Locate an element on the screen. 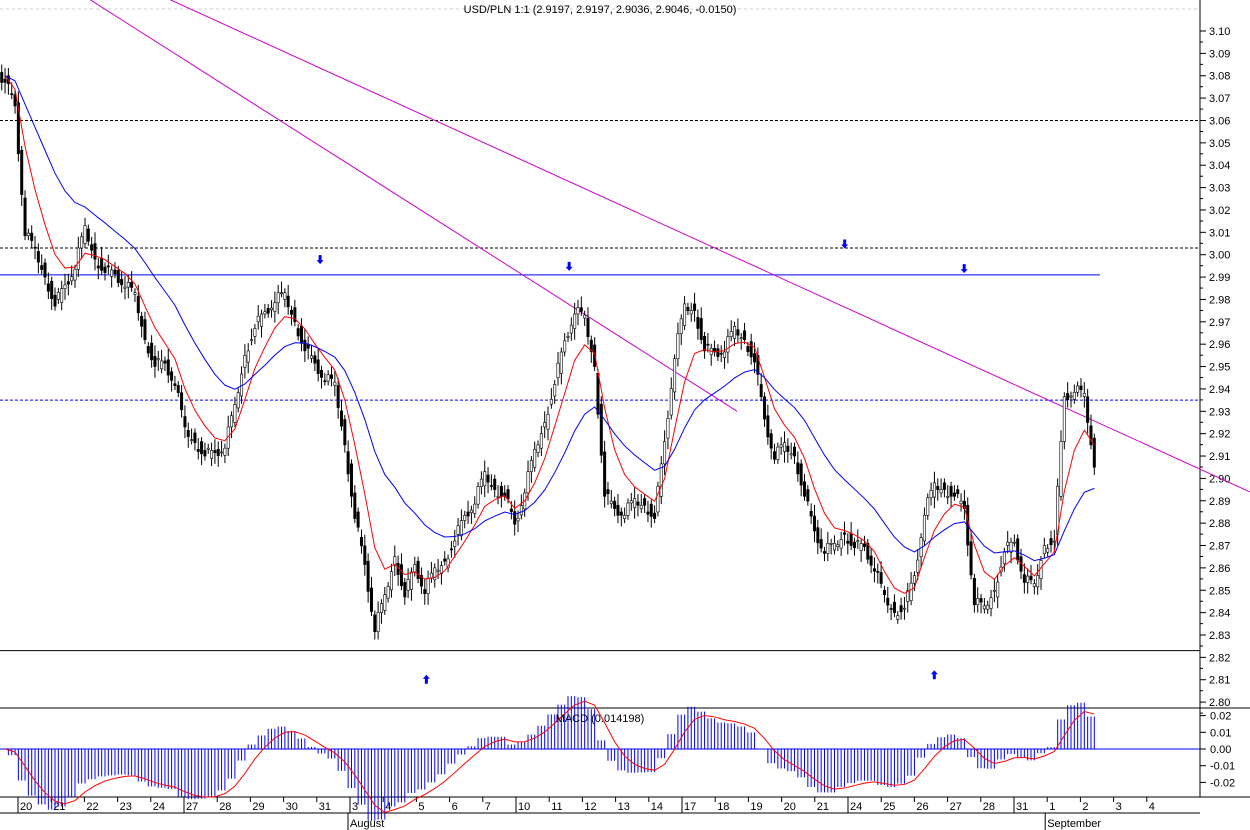  y-tick-label: 3.08 is located at coordinates (1219, 77).